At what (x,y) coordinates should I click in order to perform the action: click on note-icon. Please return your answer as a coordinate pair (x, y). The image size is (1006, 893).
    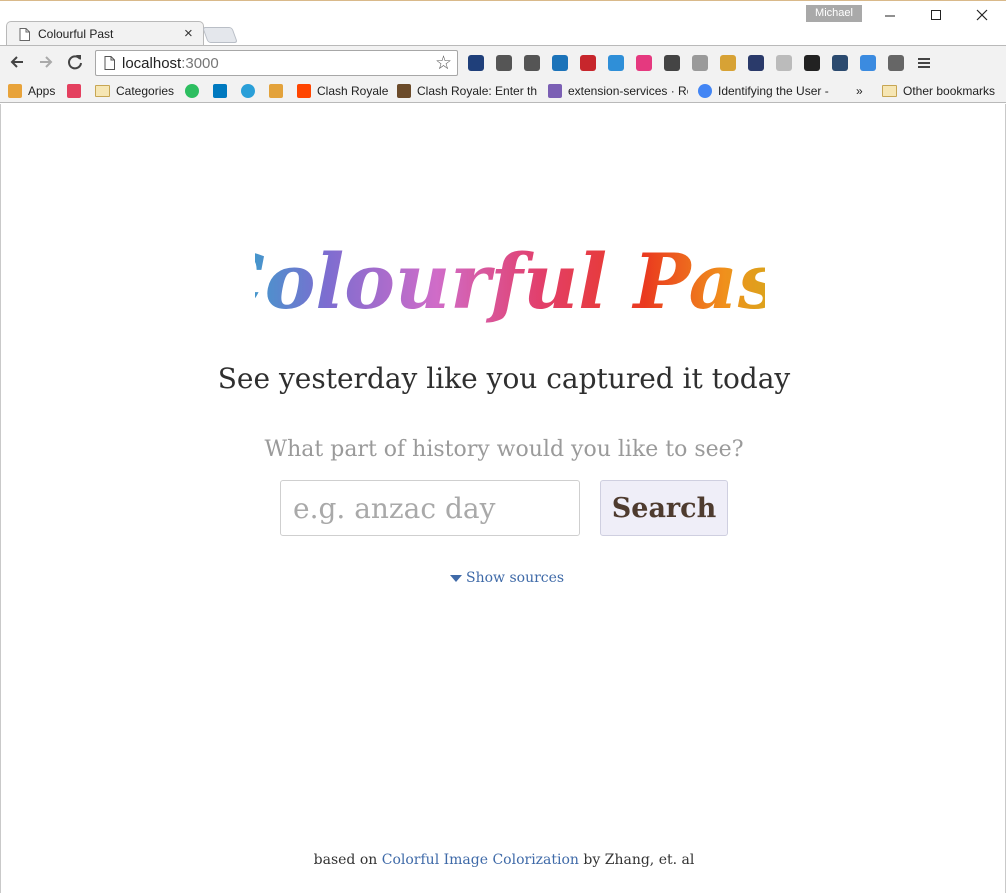
    Looking at the image, I should click on (728, 63).